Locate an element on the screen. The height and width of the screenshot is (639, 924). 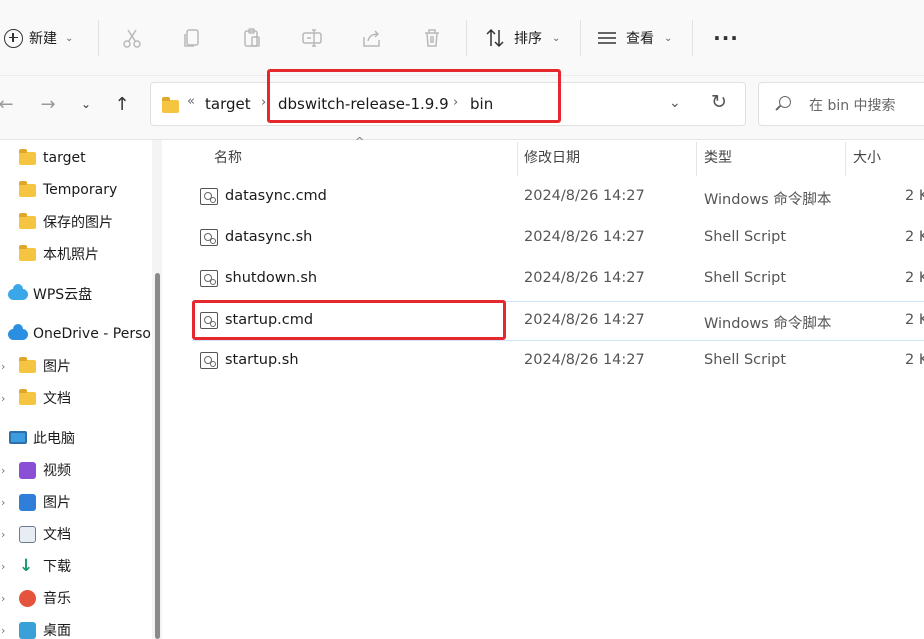
sidebar-item-label: 保存的图片 is located at coordinates (78, 223).